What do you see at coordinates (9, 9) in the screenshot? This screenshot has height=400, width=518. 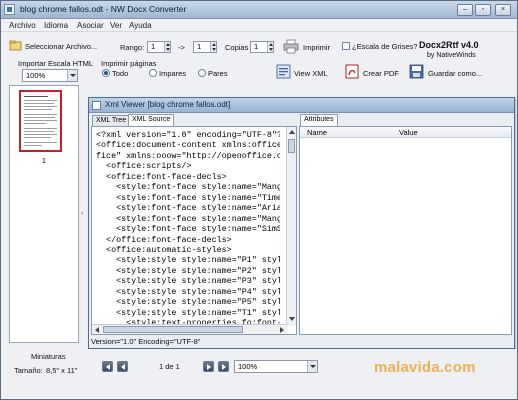 I see `app-icon` at bounding box center [9, 9].